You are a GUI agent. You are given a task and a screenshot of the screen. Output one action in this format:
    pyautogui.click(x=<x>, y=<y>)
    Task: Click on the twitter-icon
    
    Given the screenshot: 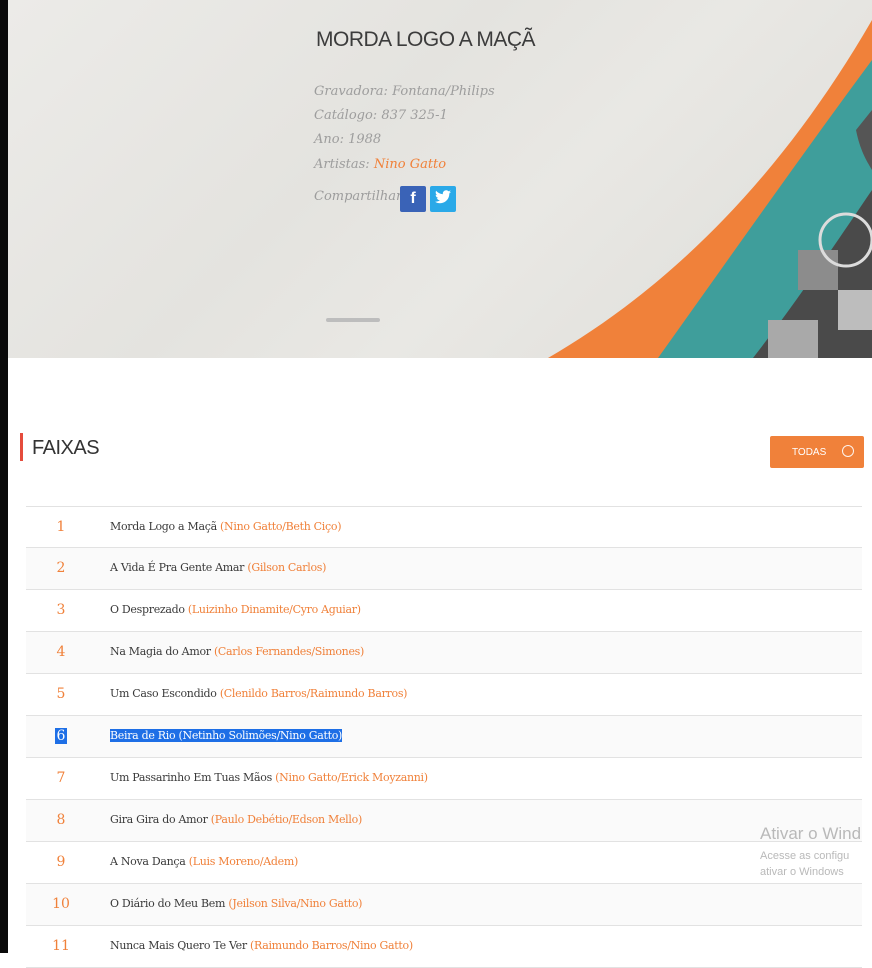 What is the action you would take?
    pyautogui.click(x=443, y=199)
    